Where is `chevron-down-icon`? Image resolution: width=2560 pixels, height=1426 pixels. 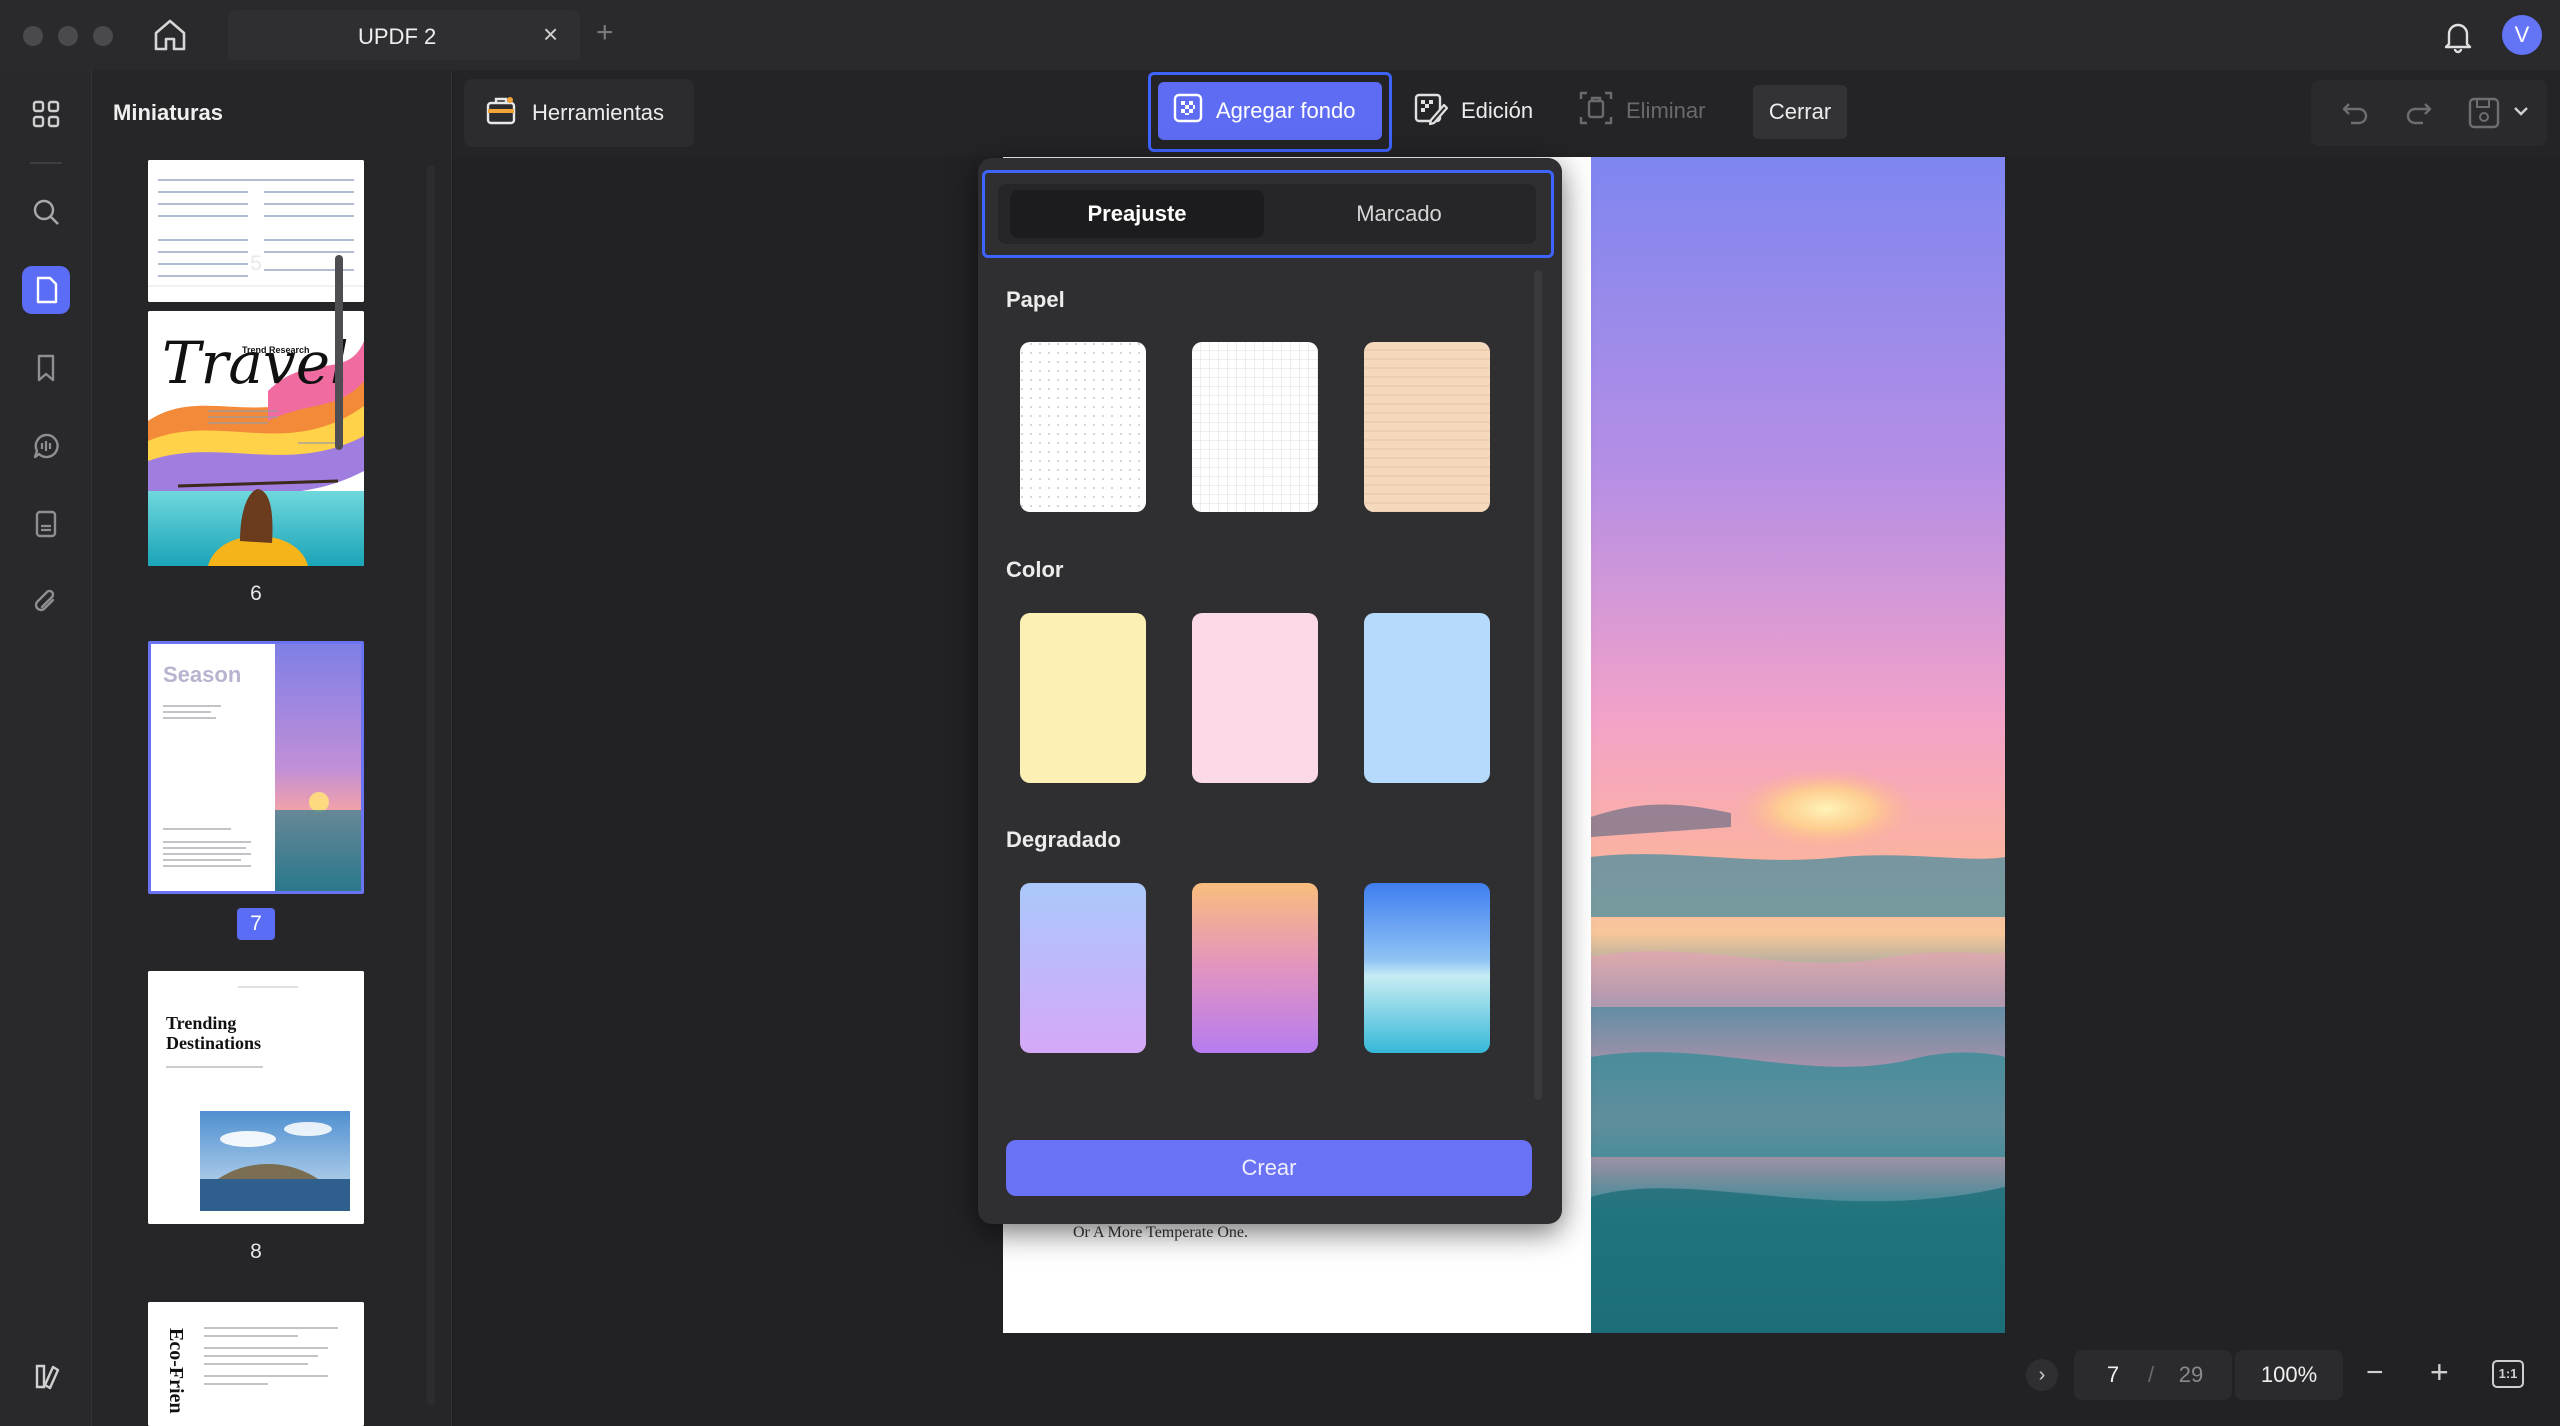 chevron-down-icon is located at coordinates (2521, 113).